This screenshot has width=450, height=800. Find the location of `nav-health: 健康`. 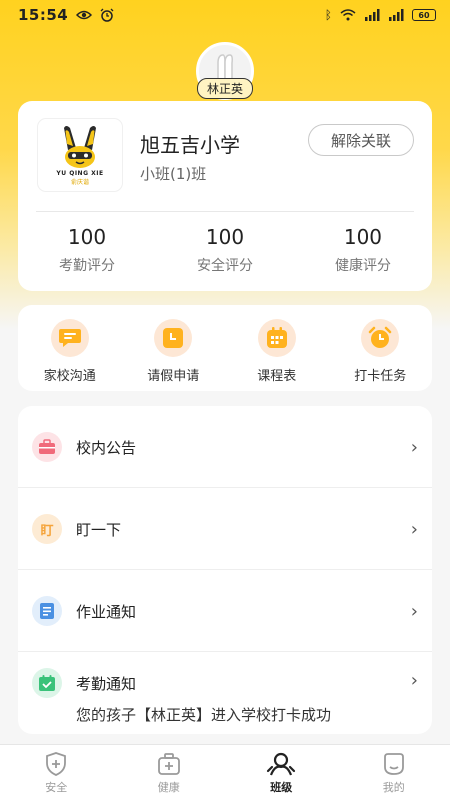

nav-health: 健康 is located at coordinates (169, 772).